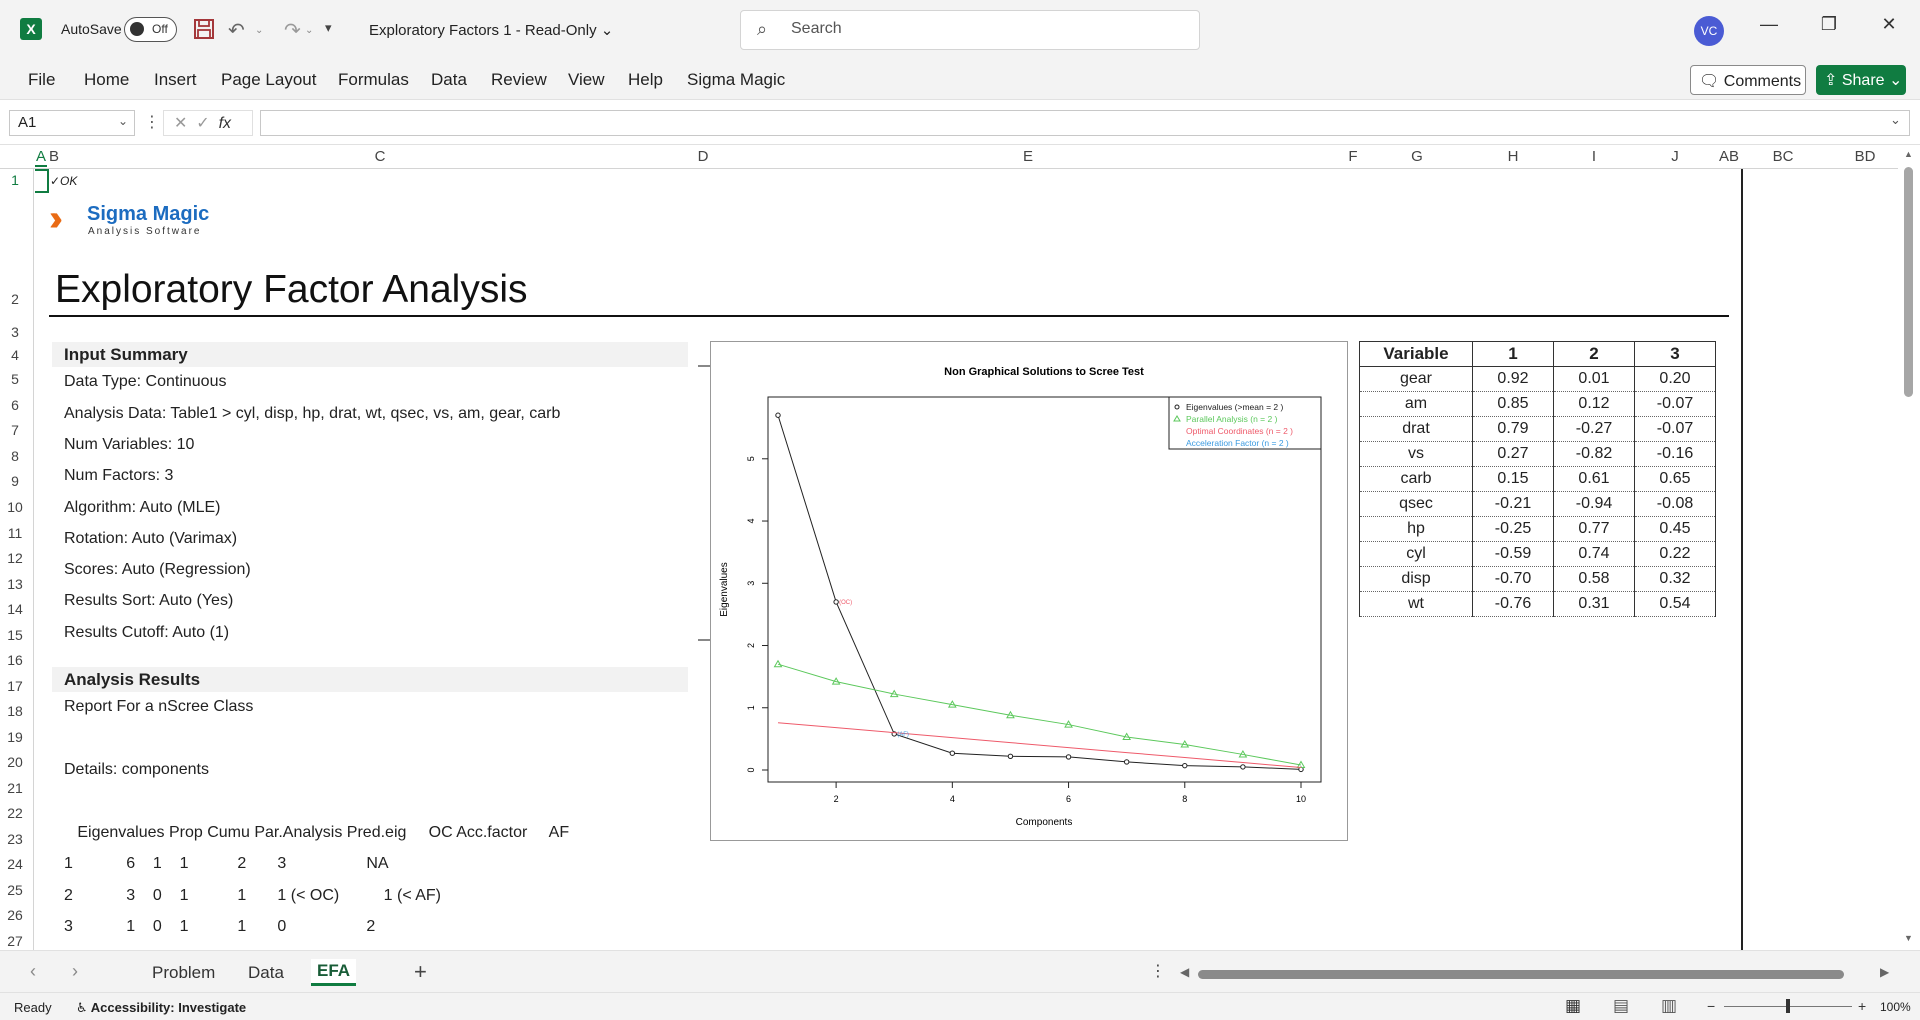 Image resolution: width=1920 pixels, height=1020 pixels. I want to click on row-header: 15, so click(15, 635).